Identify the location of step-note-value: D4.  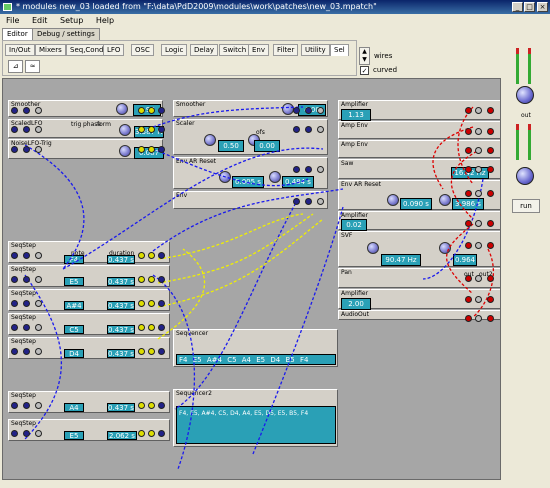
(74, 353).